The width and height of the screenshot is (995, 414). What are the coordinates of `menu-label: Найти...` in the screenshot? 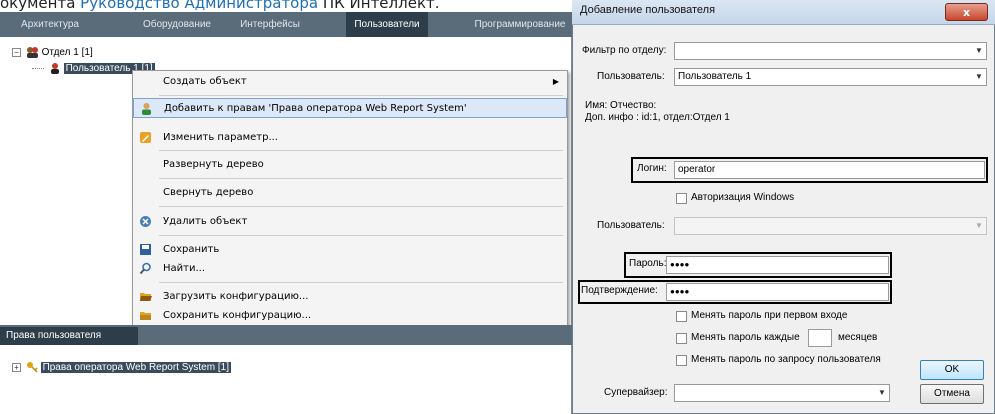 It's located at (184, 268).